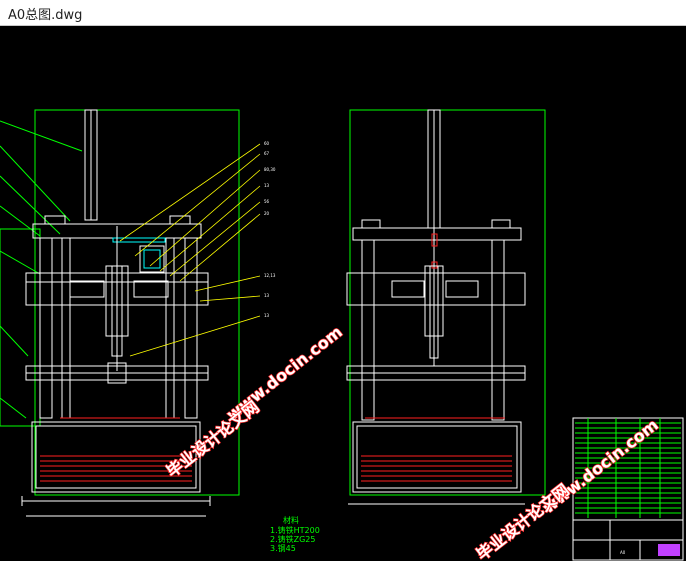 Image resolution: width=686 pixels, height=561 pixels. I want to click on stamp-block, so click(669, 550).